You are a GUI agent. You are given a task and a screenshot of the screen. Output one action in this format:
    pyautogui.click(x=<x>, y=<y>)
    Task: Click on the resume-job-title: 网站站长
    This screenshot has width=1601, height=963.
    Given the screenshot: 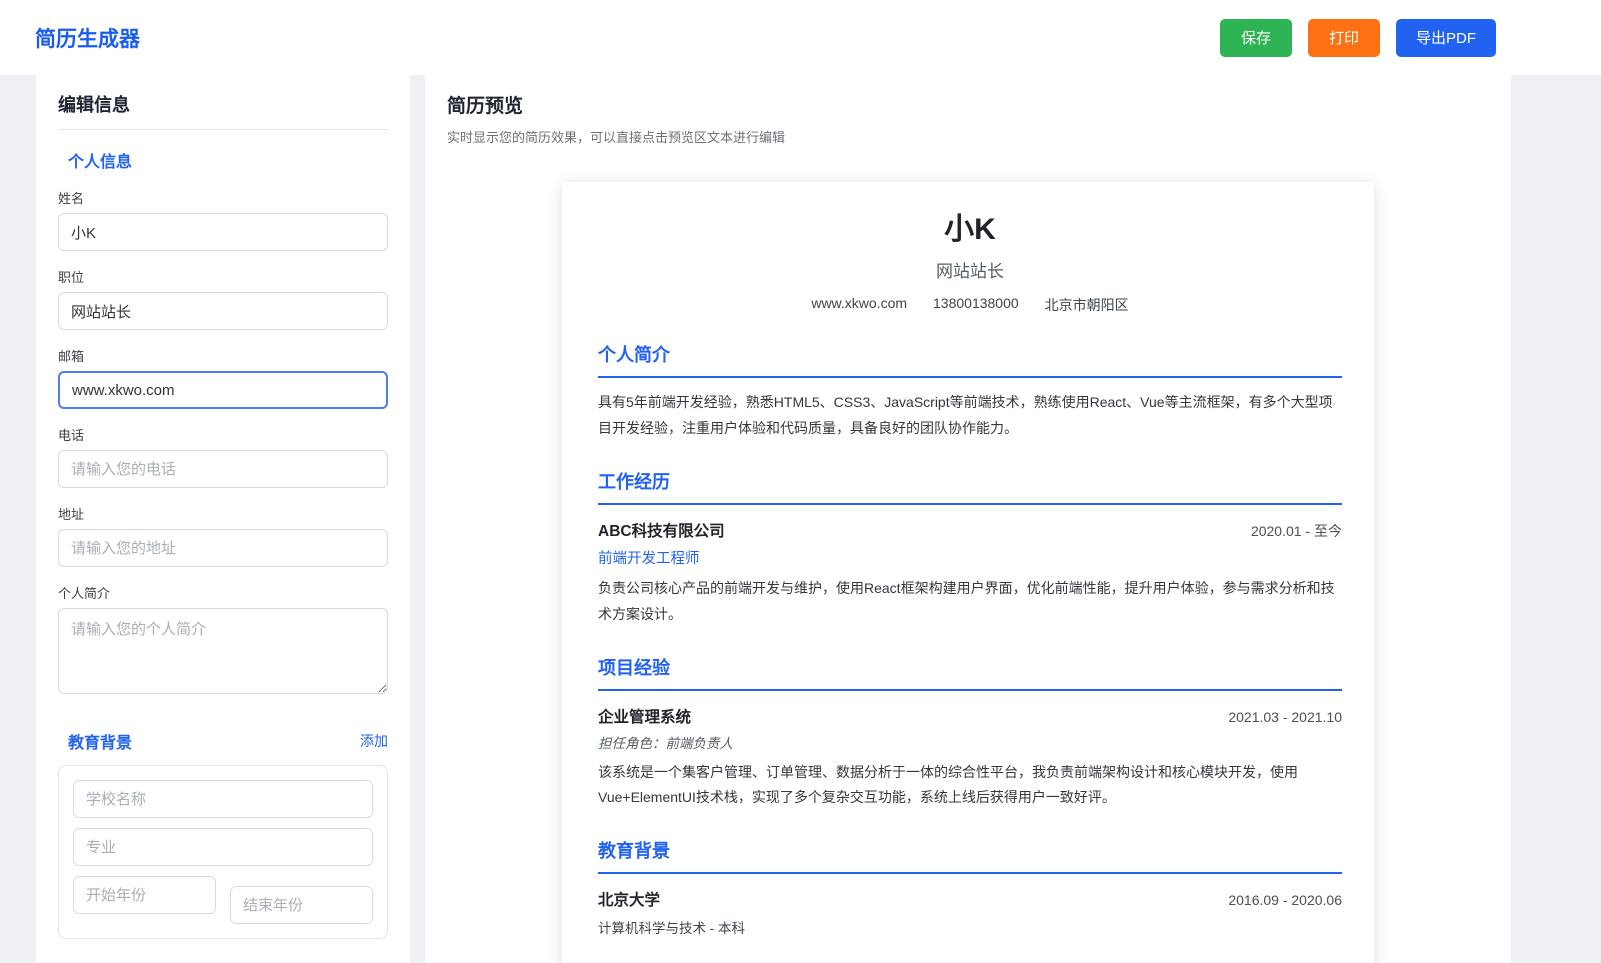 What is the action you would take?
    pyautogui.click(x=970, y=269)
    